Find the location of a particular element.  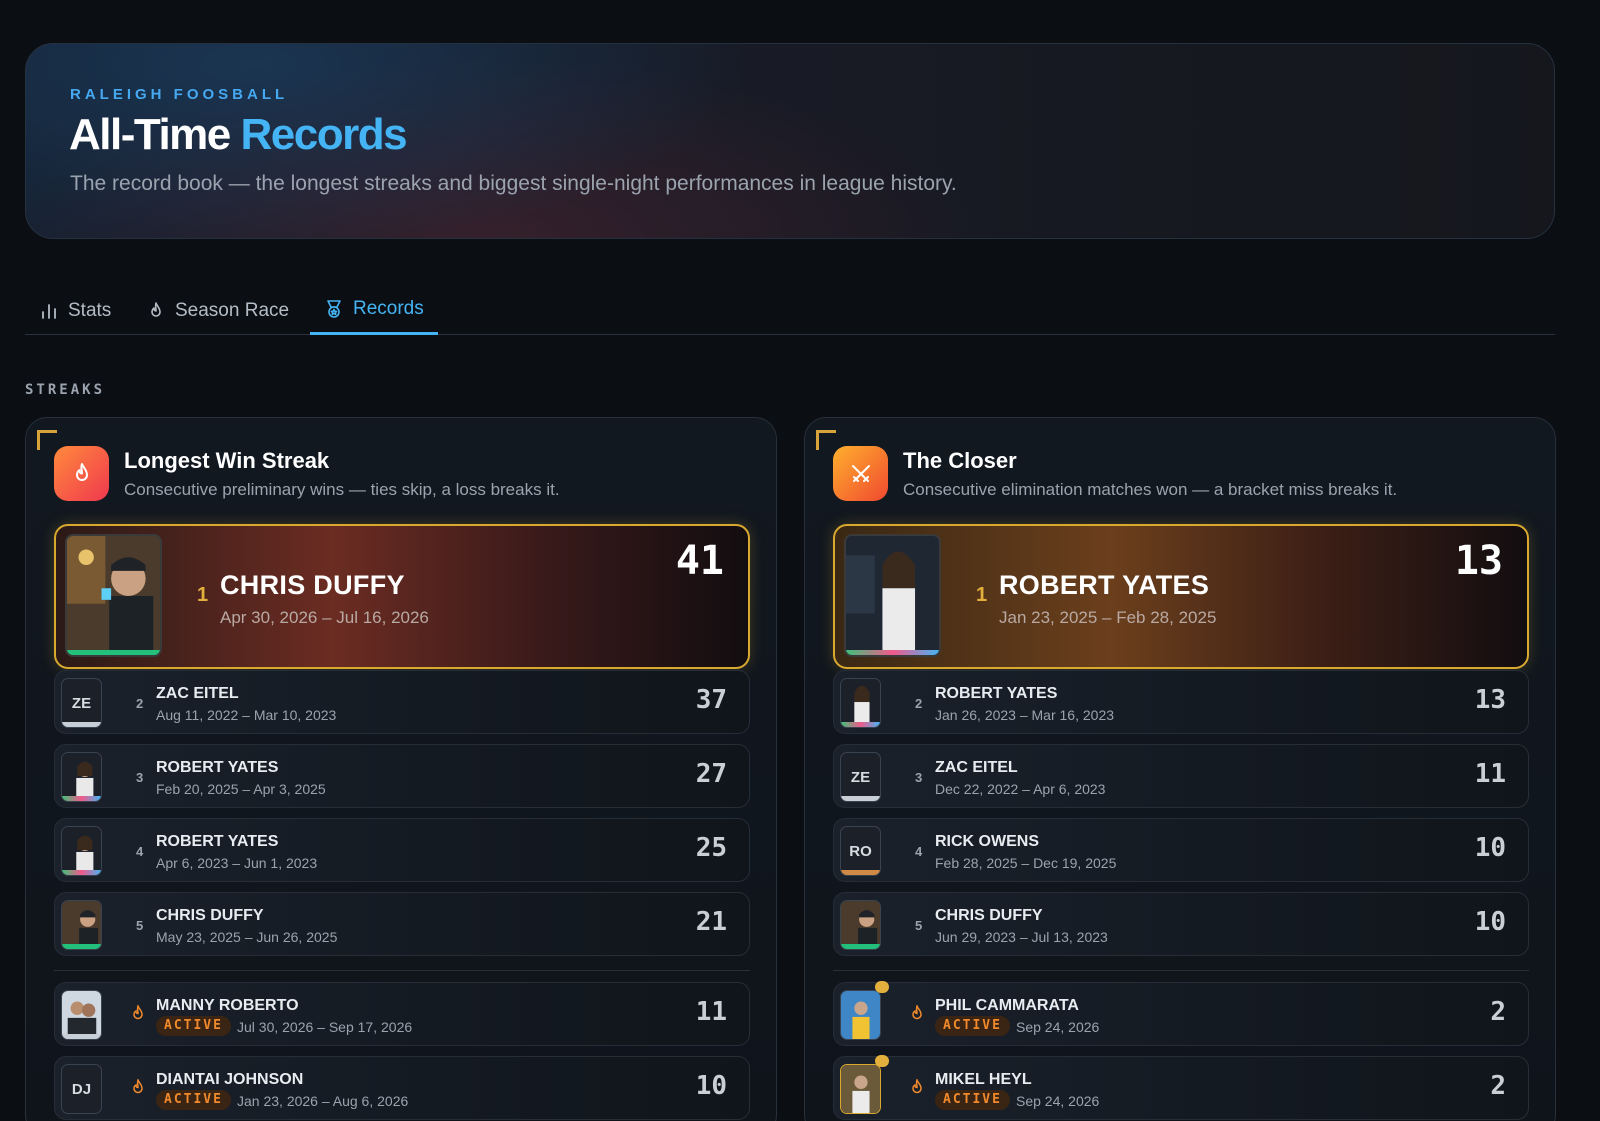

avatar-initials: RO is located at coordinates (860, 851).